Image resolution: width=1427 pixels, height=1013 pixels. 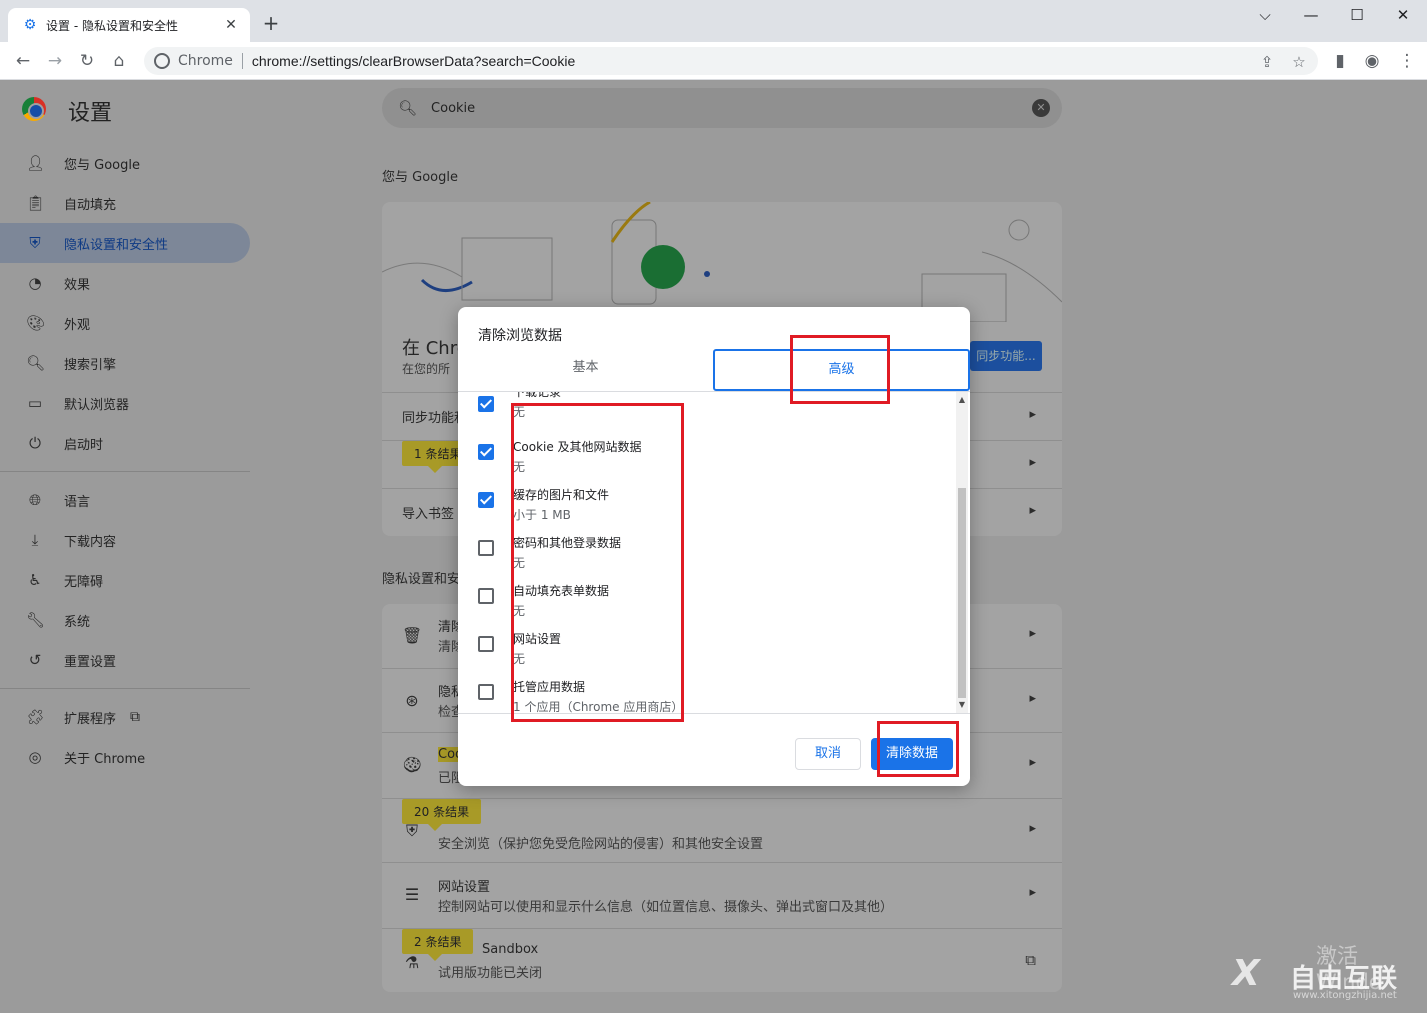 What do you see at coordinates (1041, 108) in the screenshot?
I see `clear-search-icon: ✕` at bounding box center [1041, 108].